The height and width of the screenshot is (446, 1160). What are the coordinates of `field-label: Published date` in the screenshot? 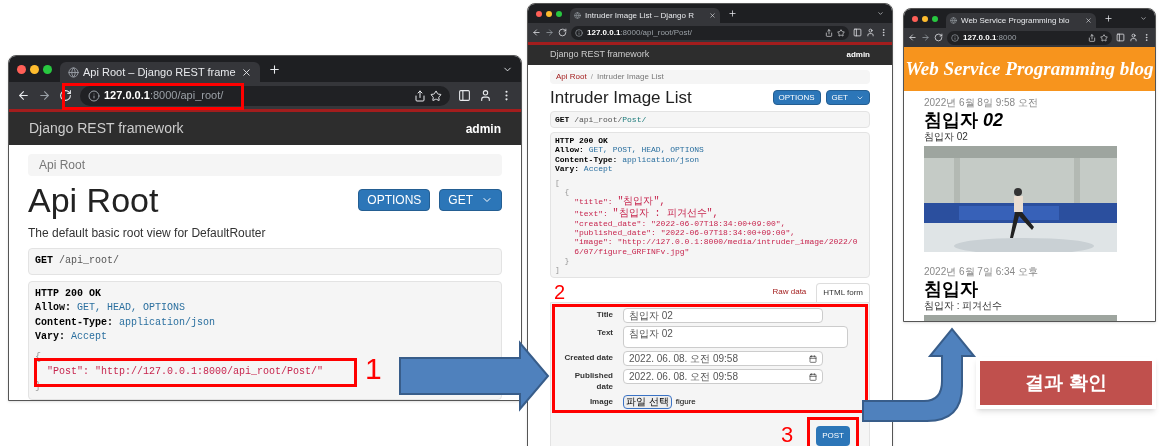 It's located at (593, 381).